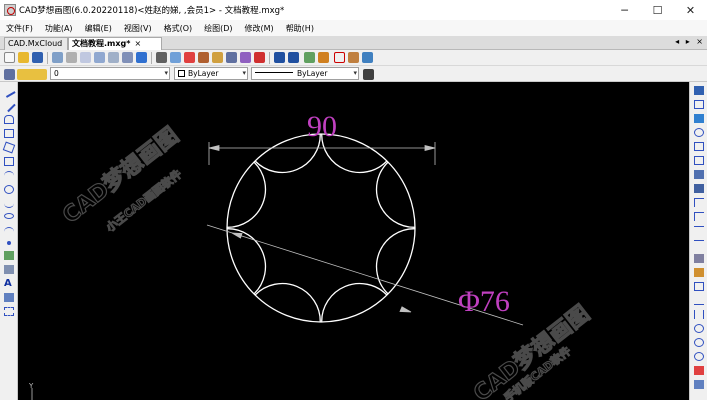 Image resolution: width=707 pixels, height=400 pixels. Describe the element at coordinates (99, 57) in the screenshot. I see `zoom-out-icon` at that location.